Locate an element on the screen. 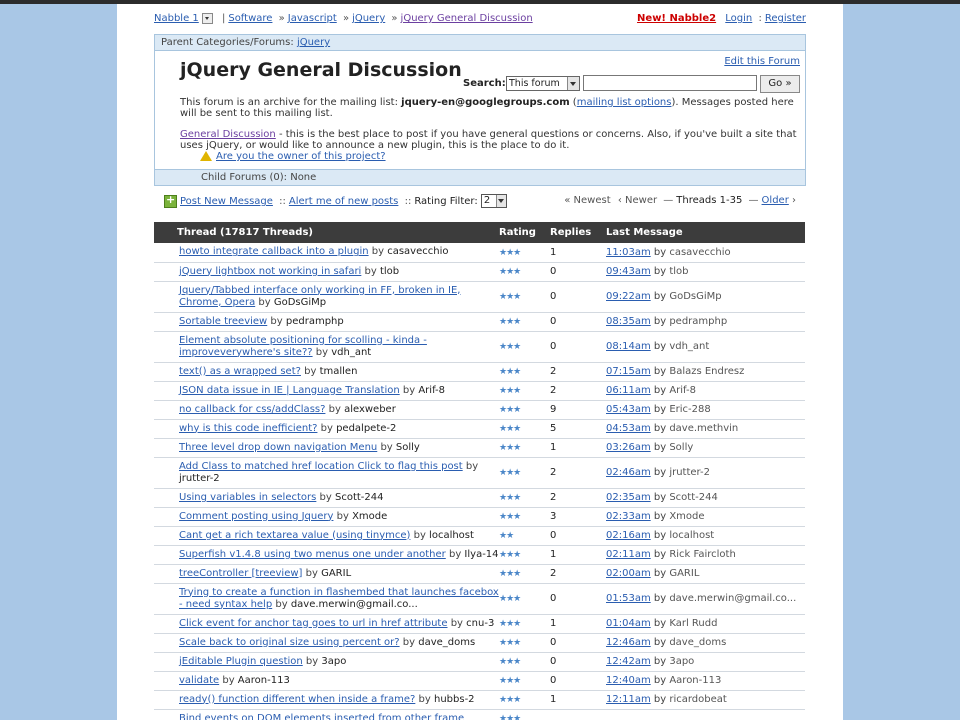  last-message-time-link: 09:22am is located at coordinates (628, 296).